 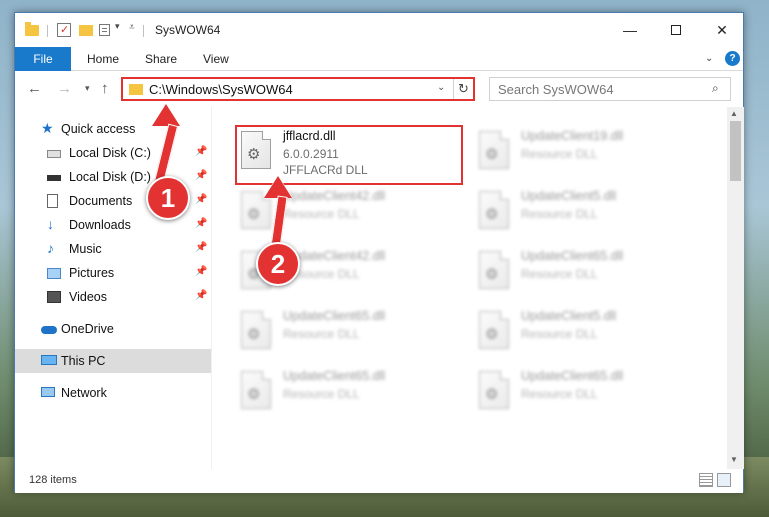 What do you see at coordinates (113, 393) in the screenshot?
I see `nav-item-network: Network` at bounding box center [113, 393].